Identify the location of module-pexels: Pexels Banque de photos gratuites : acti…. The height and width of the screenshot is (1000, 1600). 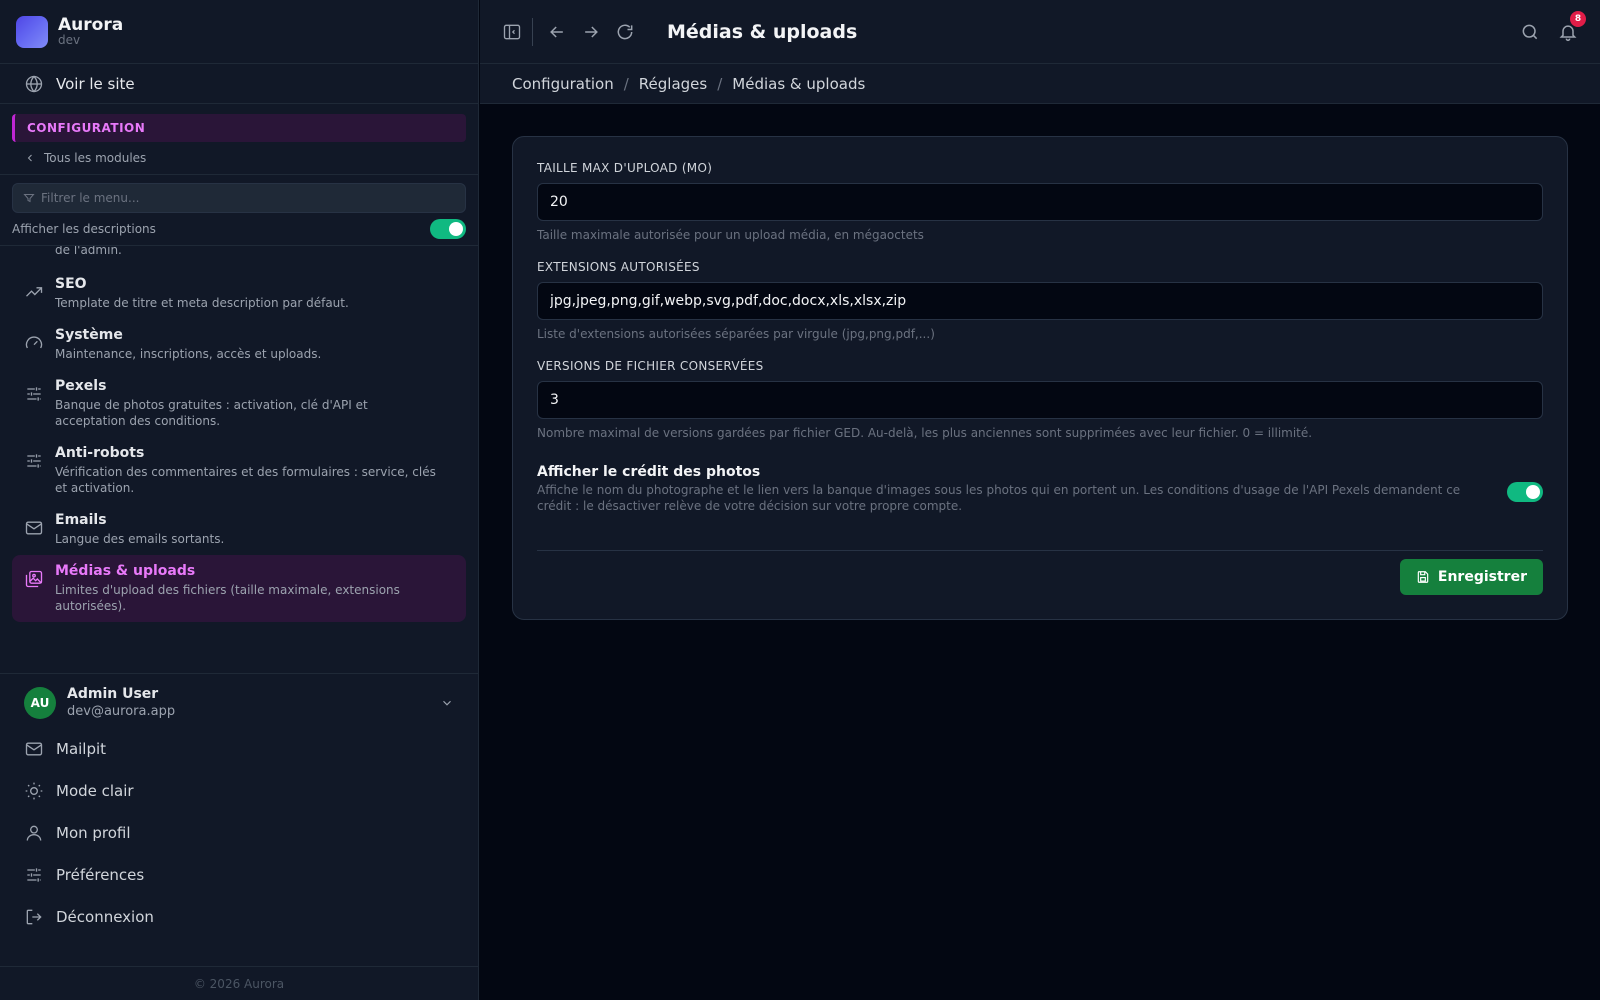
(239, 403).